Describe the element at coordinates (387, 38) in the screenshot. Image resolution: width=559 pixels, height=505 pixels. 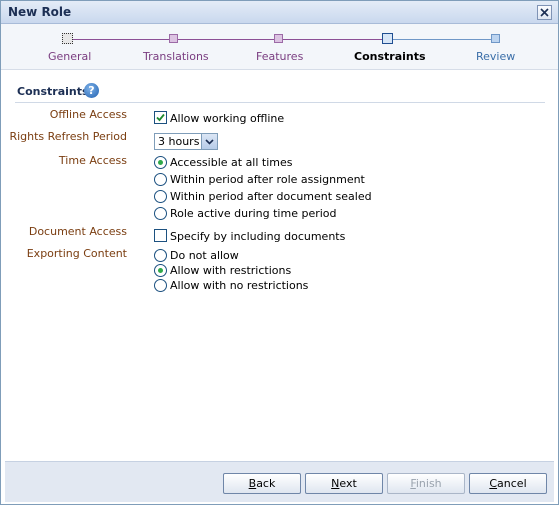
I see `step-constraints-marker` at that location.